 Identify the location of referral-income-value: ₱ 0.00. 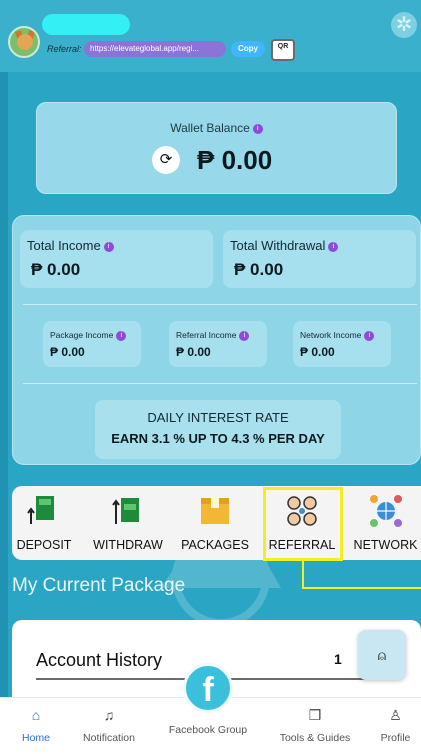
(193, 352).